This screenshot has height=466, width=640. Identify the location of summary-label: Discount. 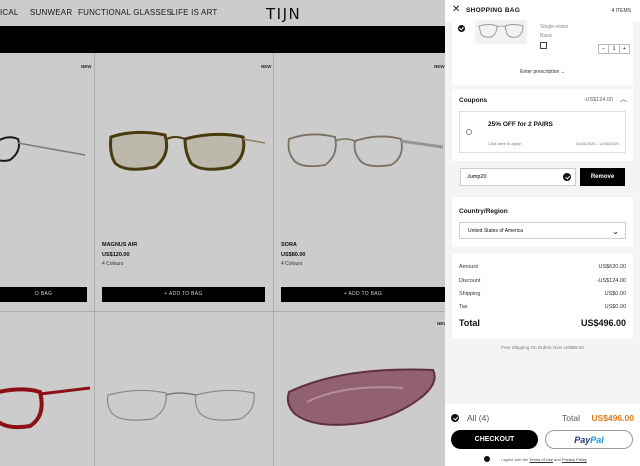
(470, 281).